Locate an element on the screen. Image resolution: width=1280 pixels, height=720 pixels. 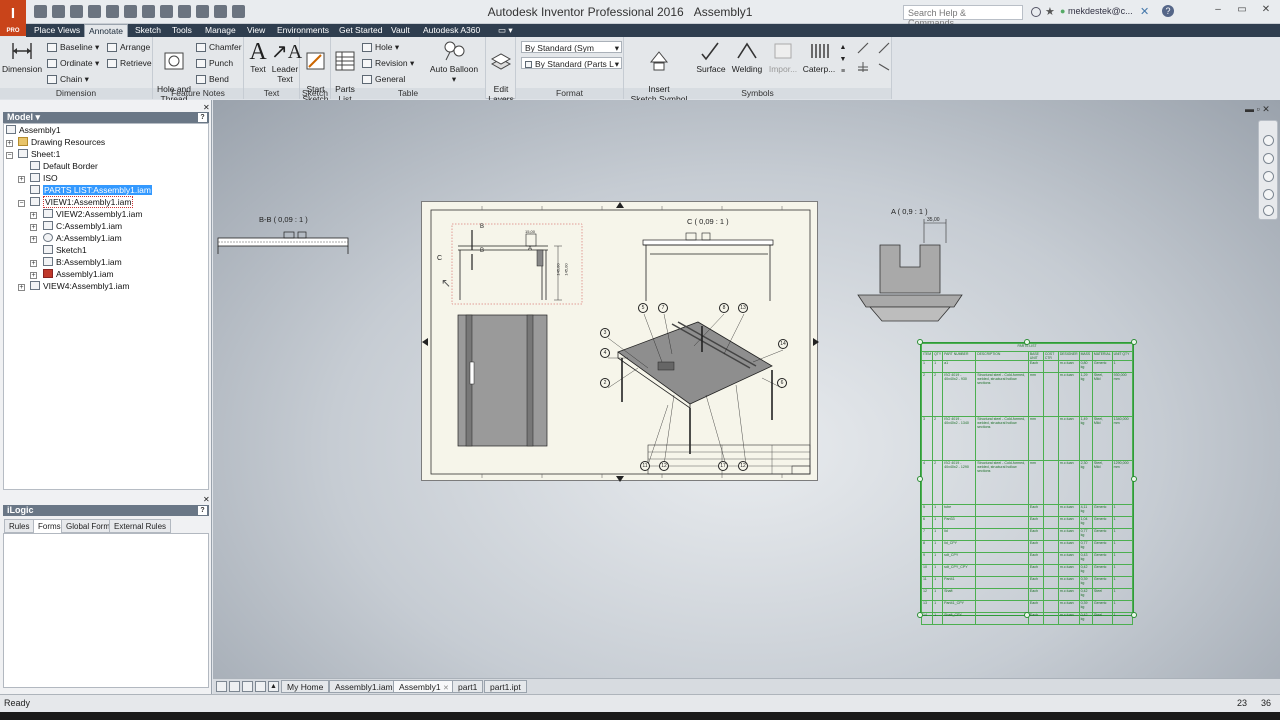
balloon: 11 is located at coordinates (645, 466).